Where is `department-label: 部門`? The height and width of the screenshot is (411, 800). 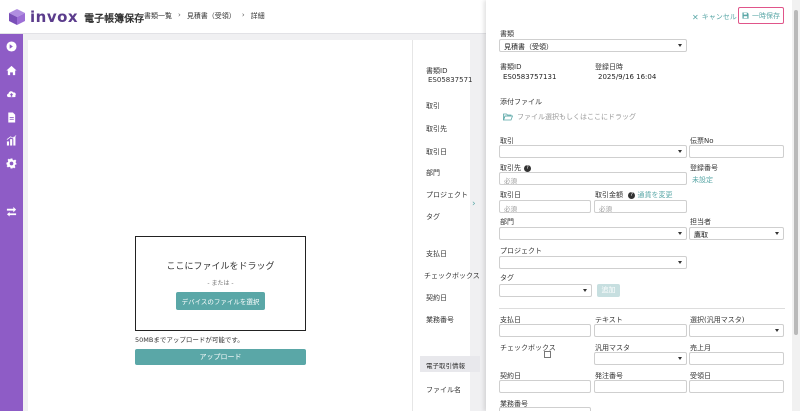 department-label: 部門 is located at coordinates (507, 222).